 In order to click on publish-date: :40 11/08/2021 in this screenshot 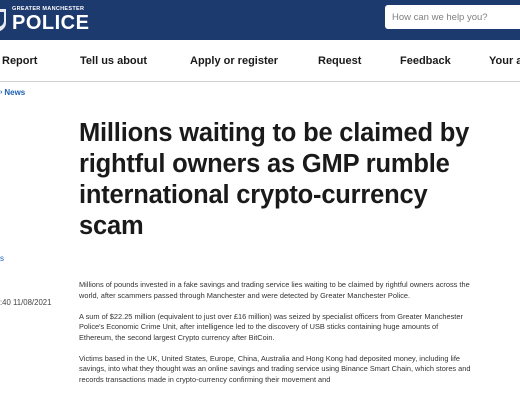, I will do `click(26, 302)`.